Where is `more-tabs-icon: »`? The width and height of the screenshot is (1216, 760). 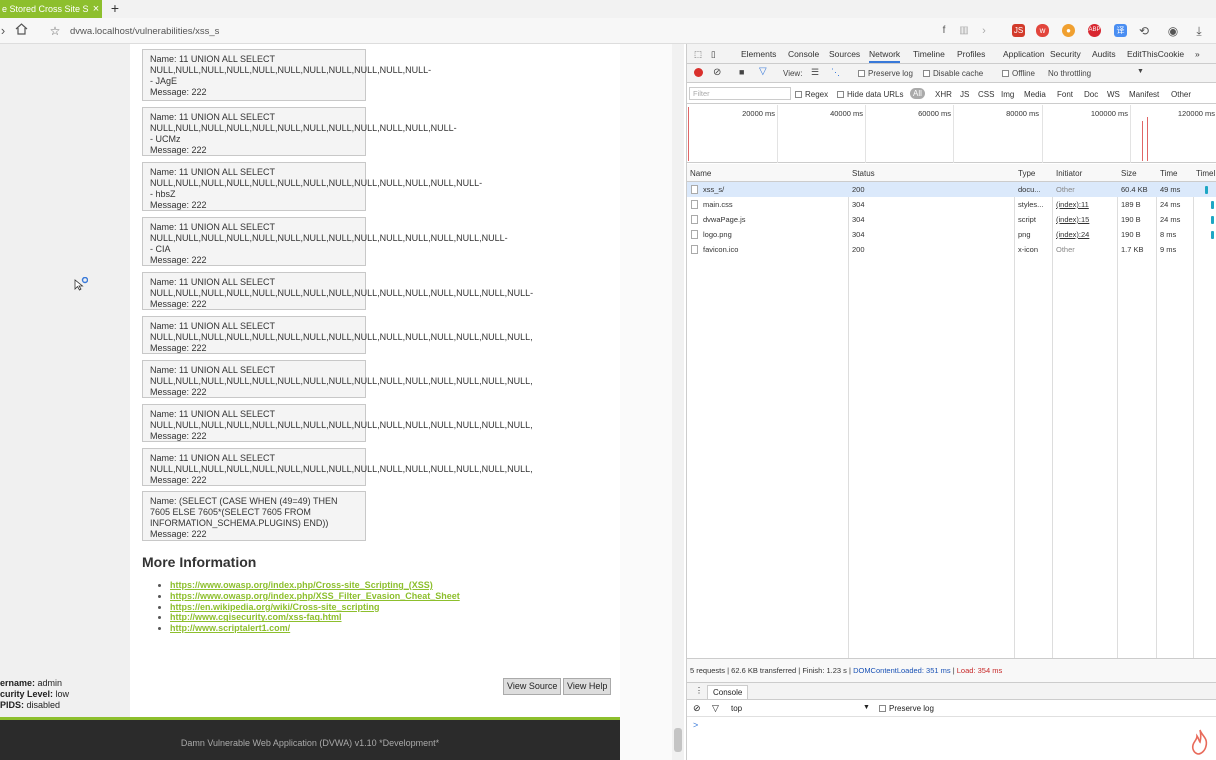
more-tabs-icon: » is located at coordinates (1197, 54).